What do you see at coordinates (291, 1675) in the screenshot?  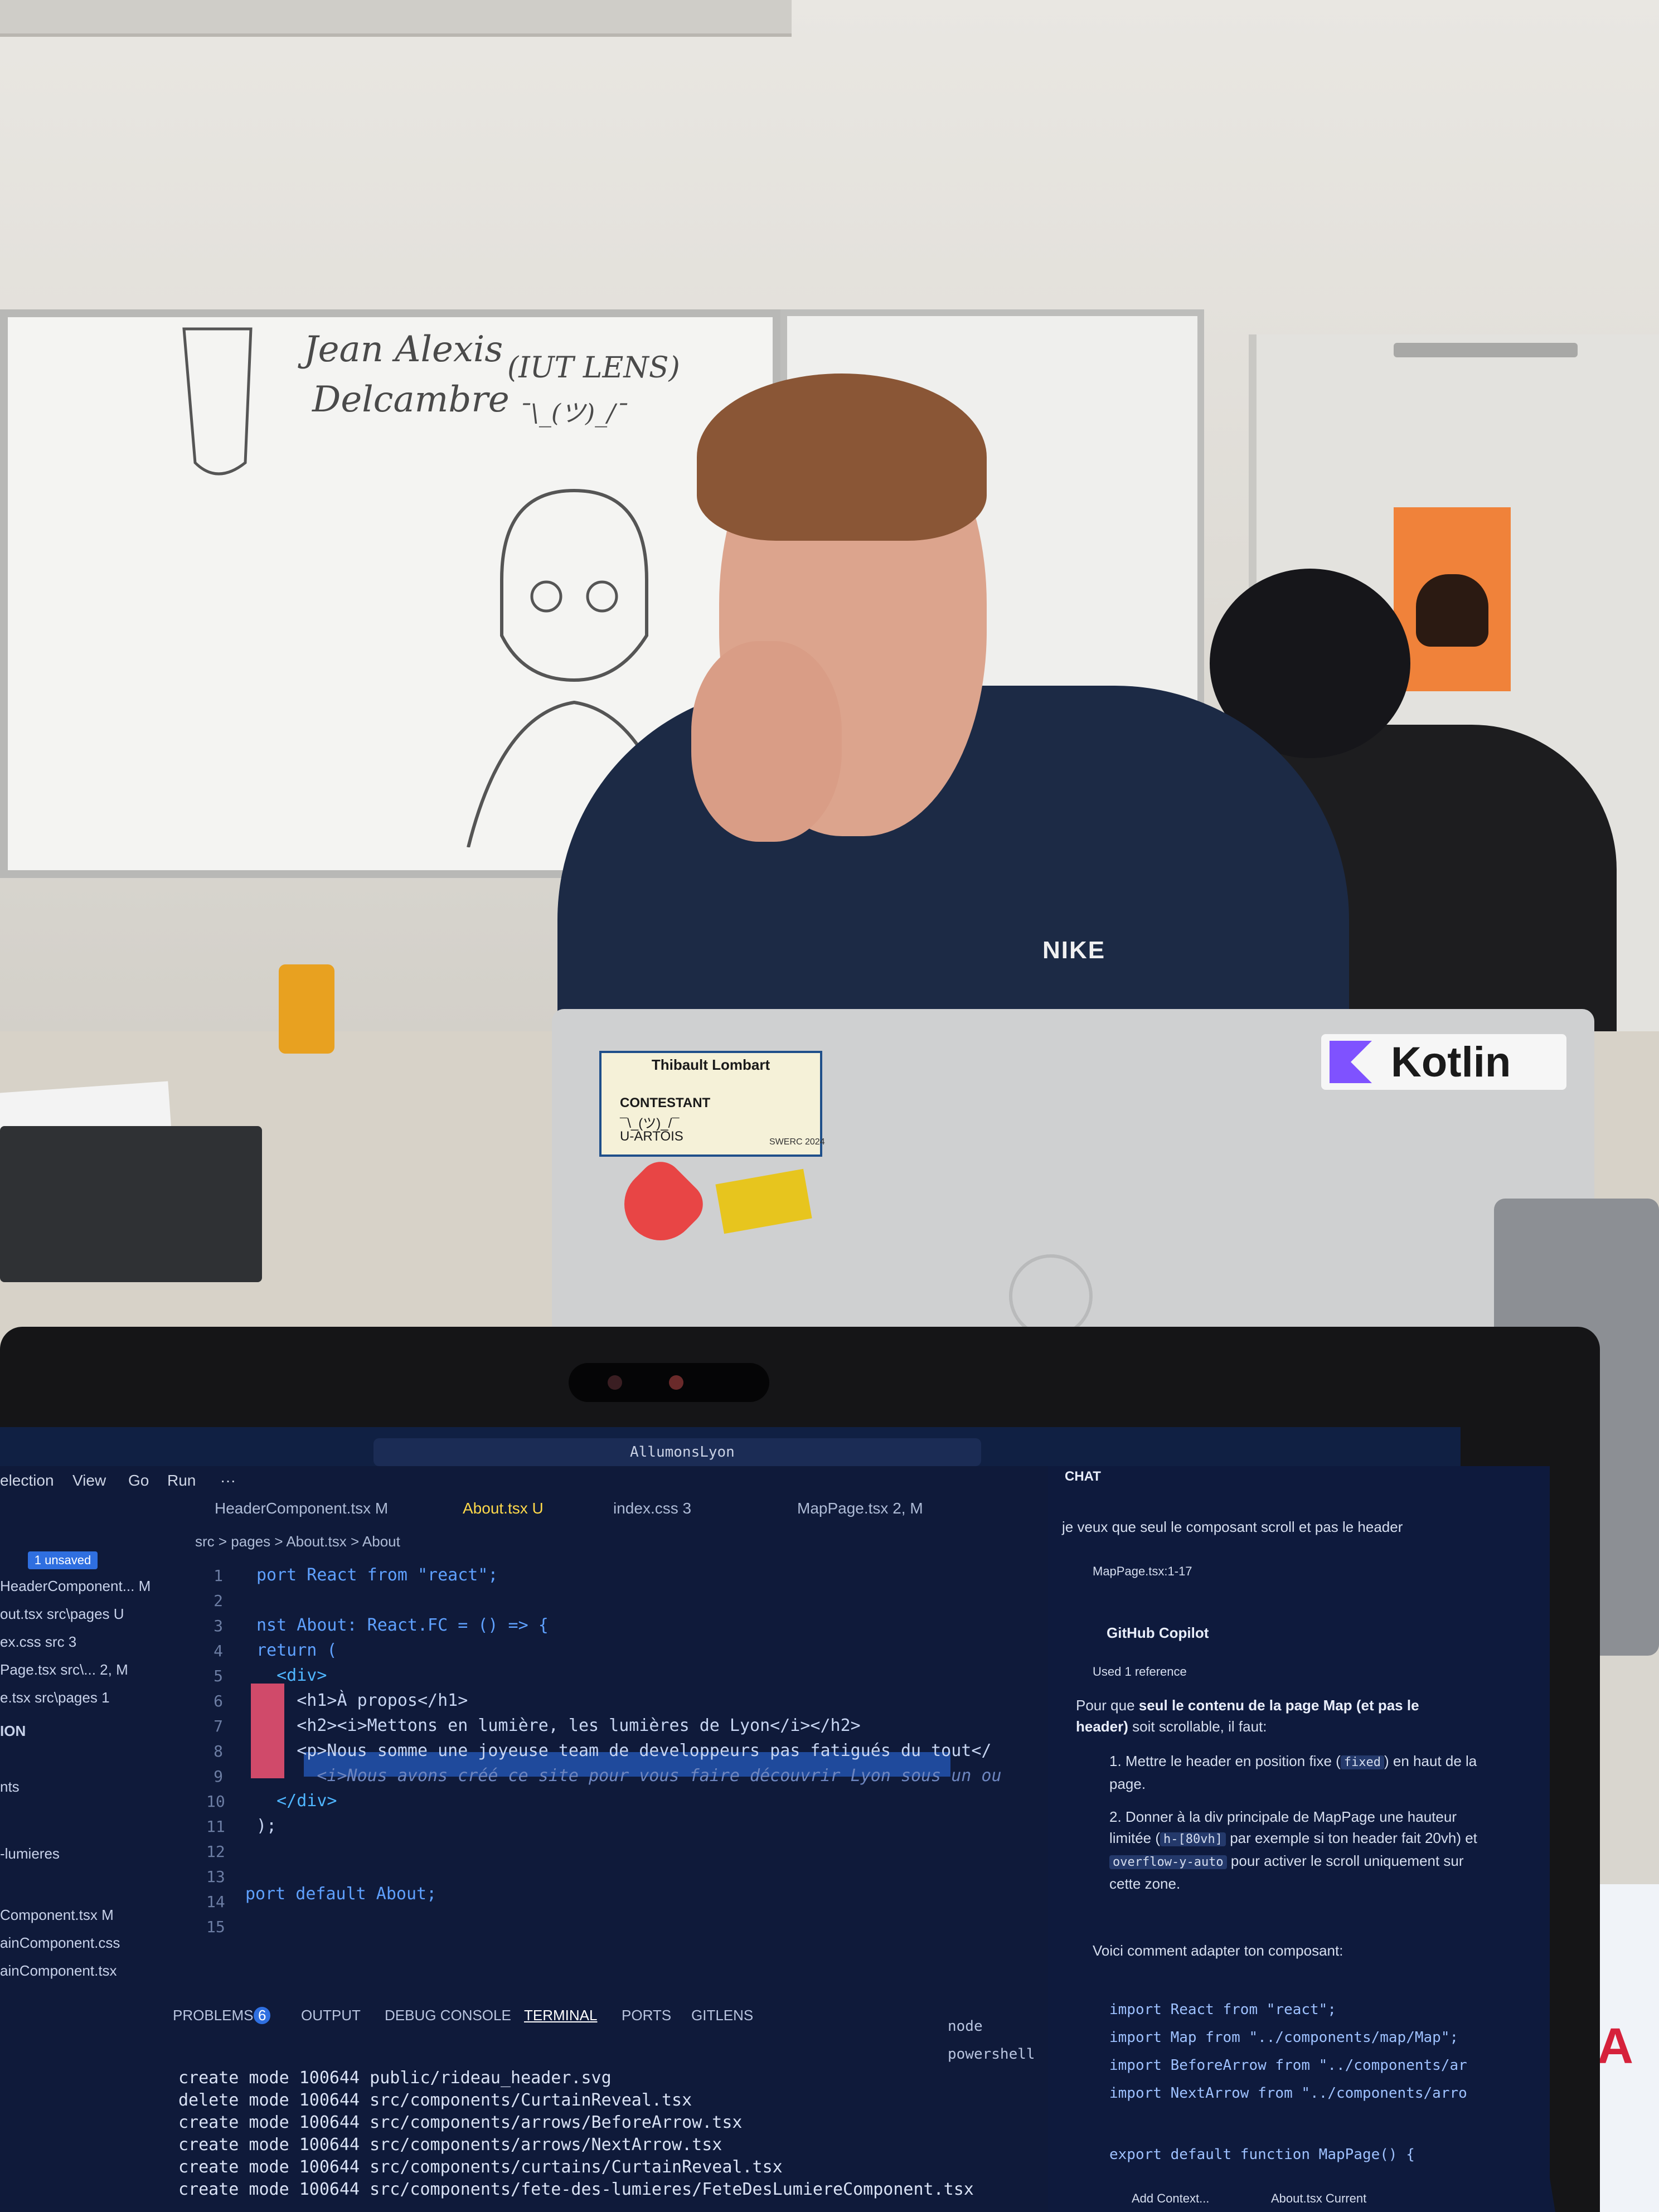 I see `code-line: <div>` at bounding box center [291, 1675].